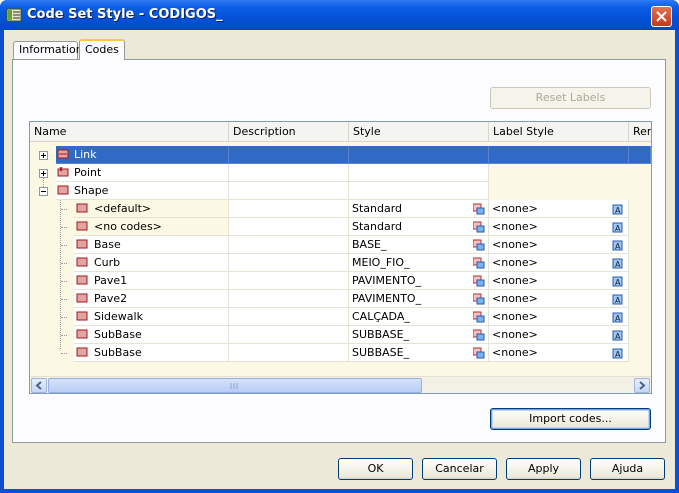  What do you see at coordinates (142, 191) in the screenshot?
I see `row-name: Shape` at bounding box center [142, 191].